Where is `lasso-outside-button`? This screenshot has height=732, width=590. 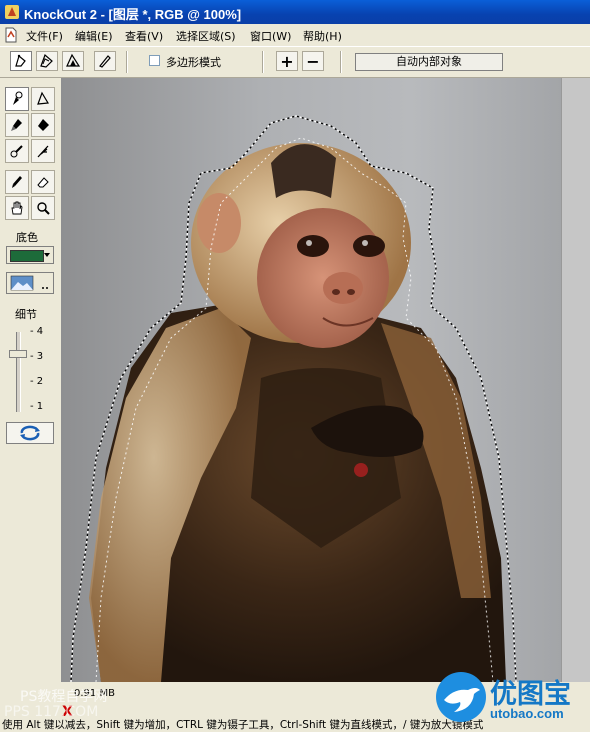 lasso-outside-button is located at coordinates (47, 61).